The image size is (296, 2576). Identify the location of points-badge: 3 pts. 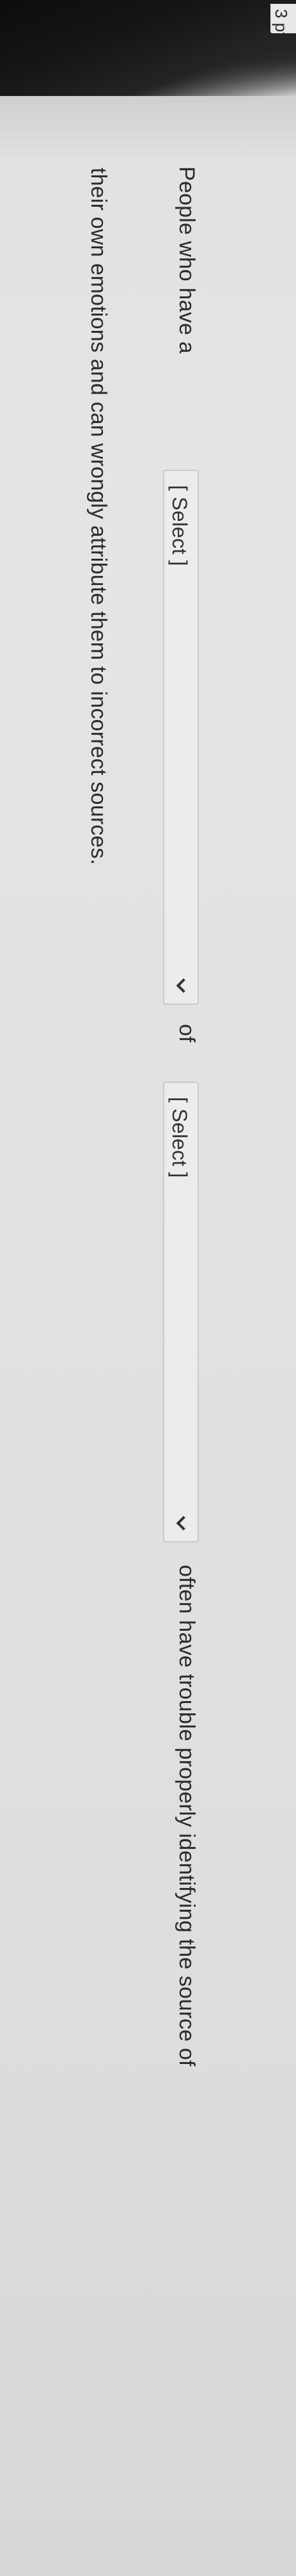
(283, 18).